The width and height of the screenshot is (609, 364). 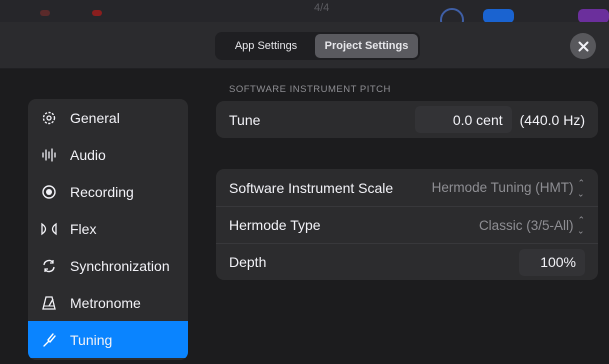 What do you see at coordinates (91, 339) in the screenshot?
I see `sidebar-item-label: Tuning` at bounding box center [91, 339].